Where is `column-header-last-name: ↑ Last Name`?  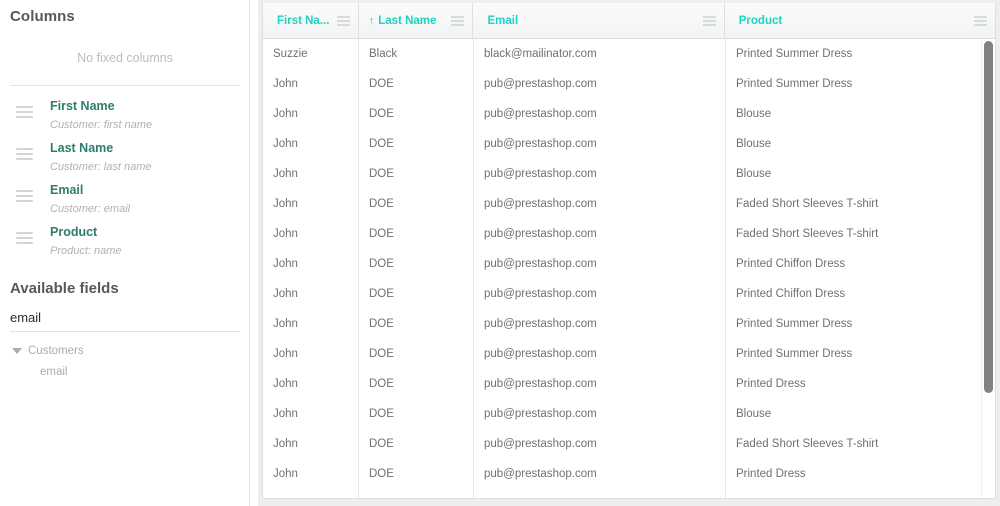 column-header-last-name: ↑ Last Name is located at coordinates (416, 20).